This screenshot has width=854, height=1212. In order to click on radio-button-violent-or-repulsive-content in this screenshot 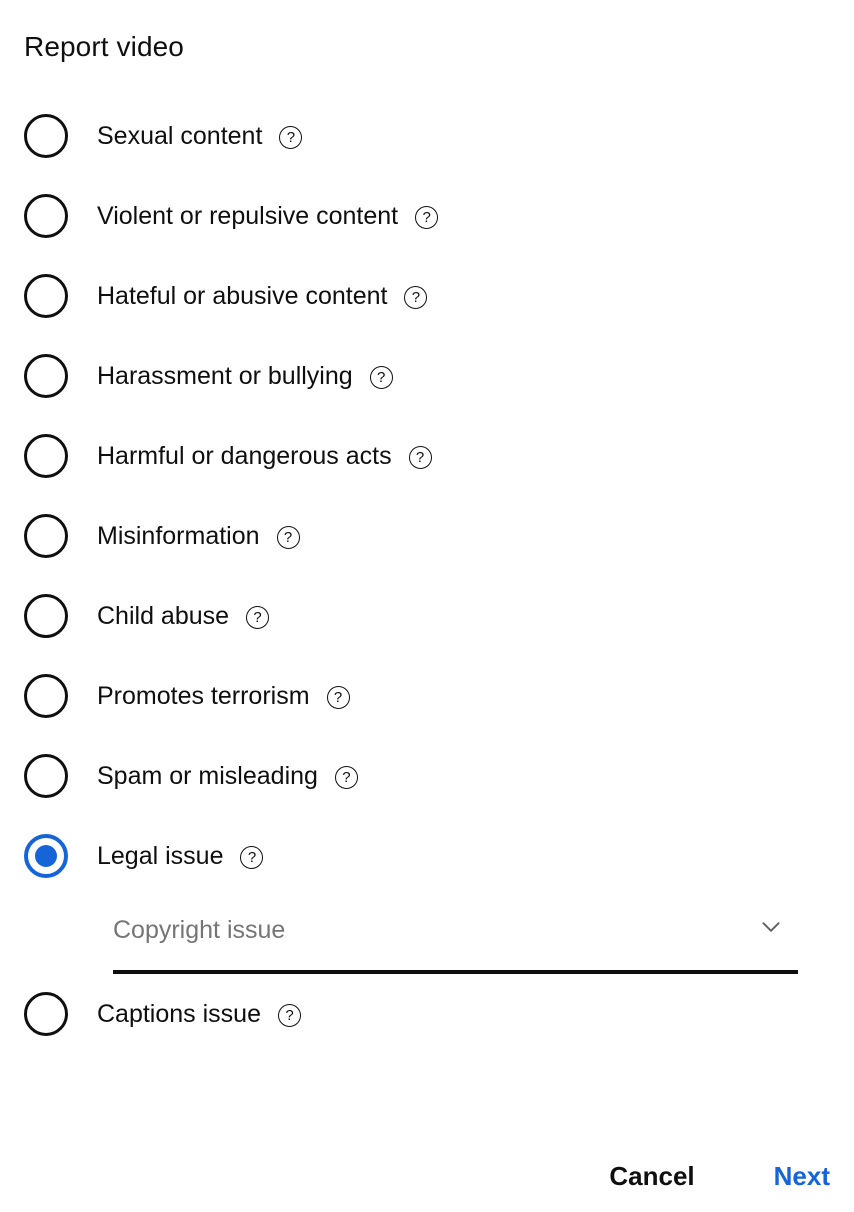, I will do `click(46, 216)`.